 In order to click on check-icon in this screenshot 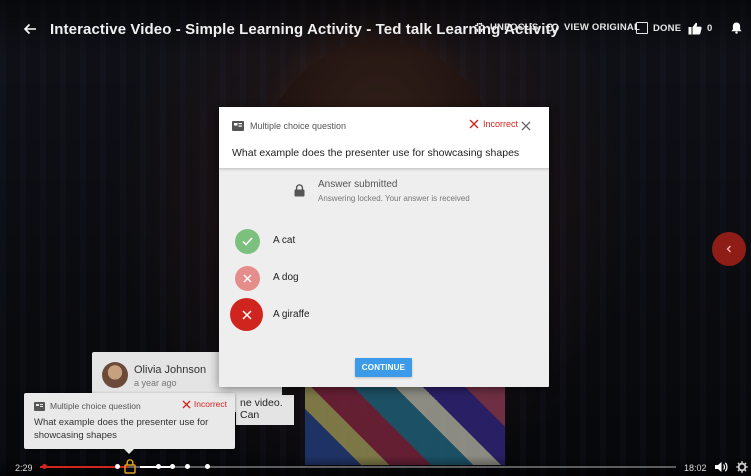, I will do `click(247, 241)`.